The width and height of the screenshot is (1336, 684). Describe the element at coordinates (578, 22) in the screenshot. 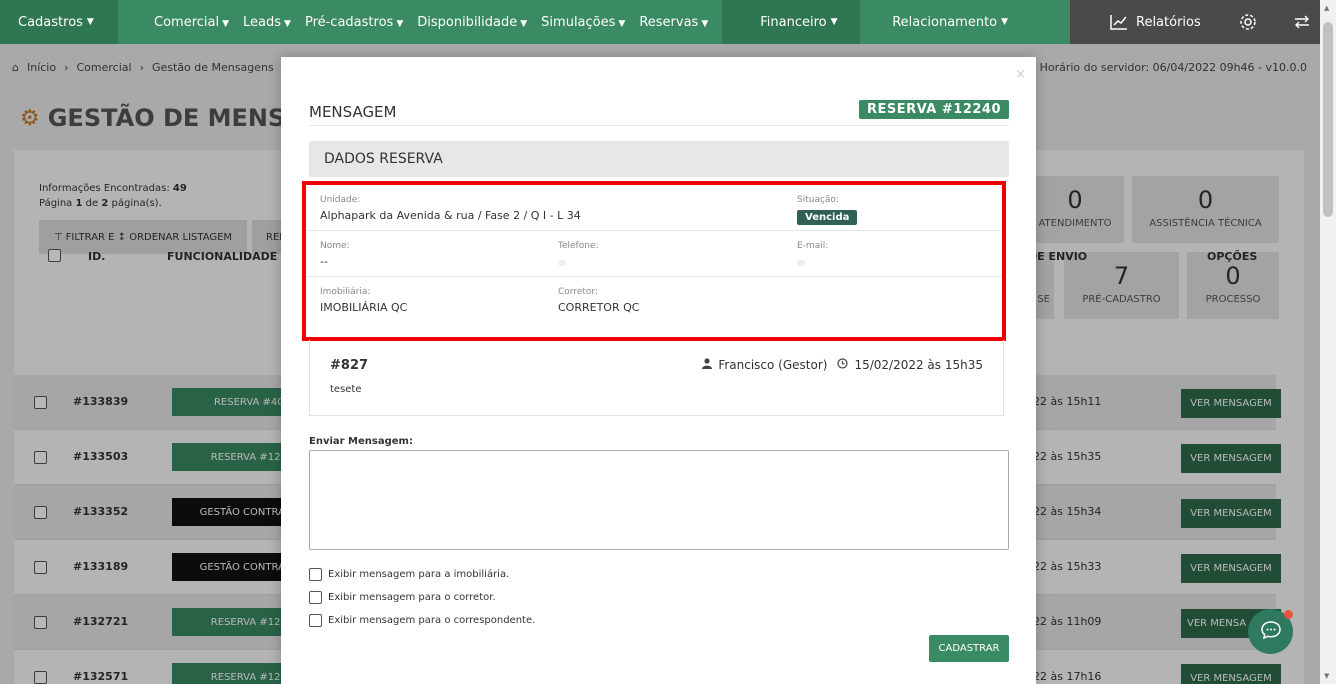

I see `nav-simulacoes-label: Simulações` at that location.